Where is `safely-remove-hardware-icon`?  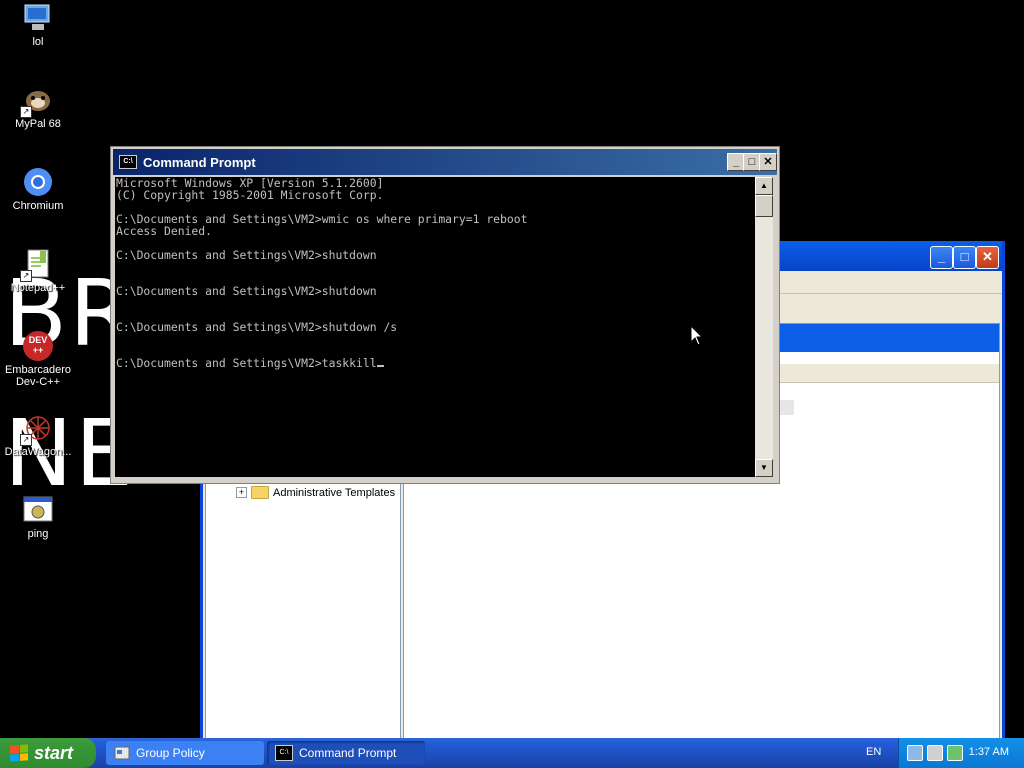 safely-remove-hardware-icon is located at coordinates (955, 753).